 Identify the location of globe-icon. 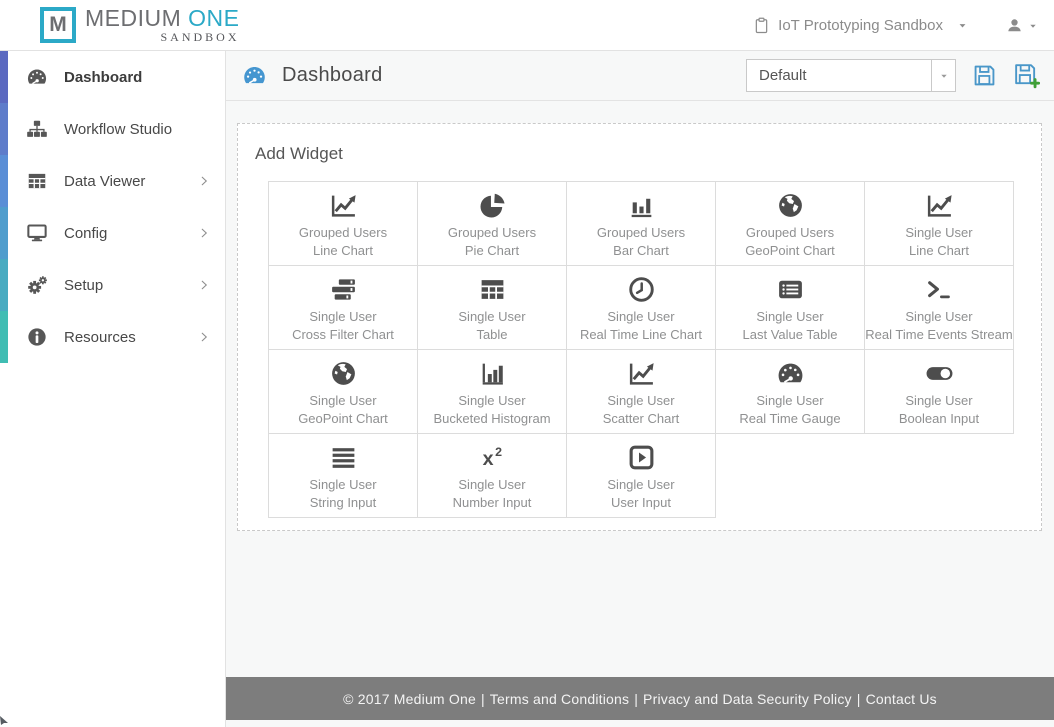
(343, 373).